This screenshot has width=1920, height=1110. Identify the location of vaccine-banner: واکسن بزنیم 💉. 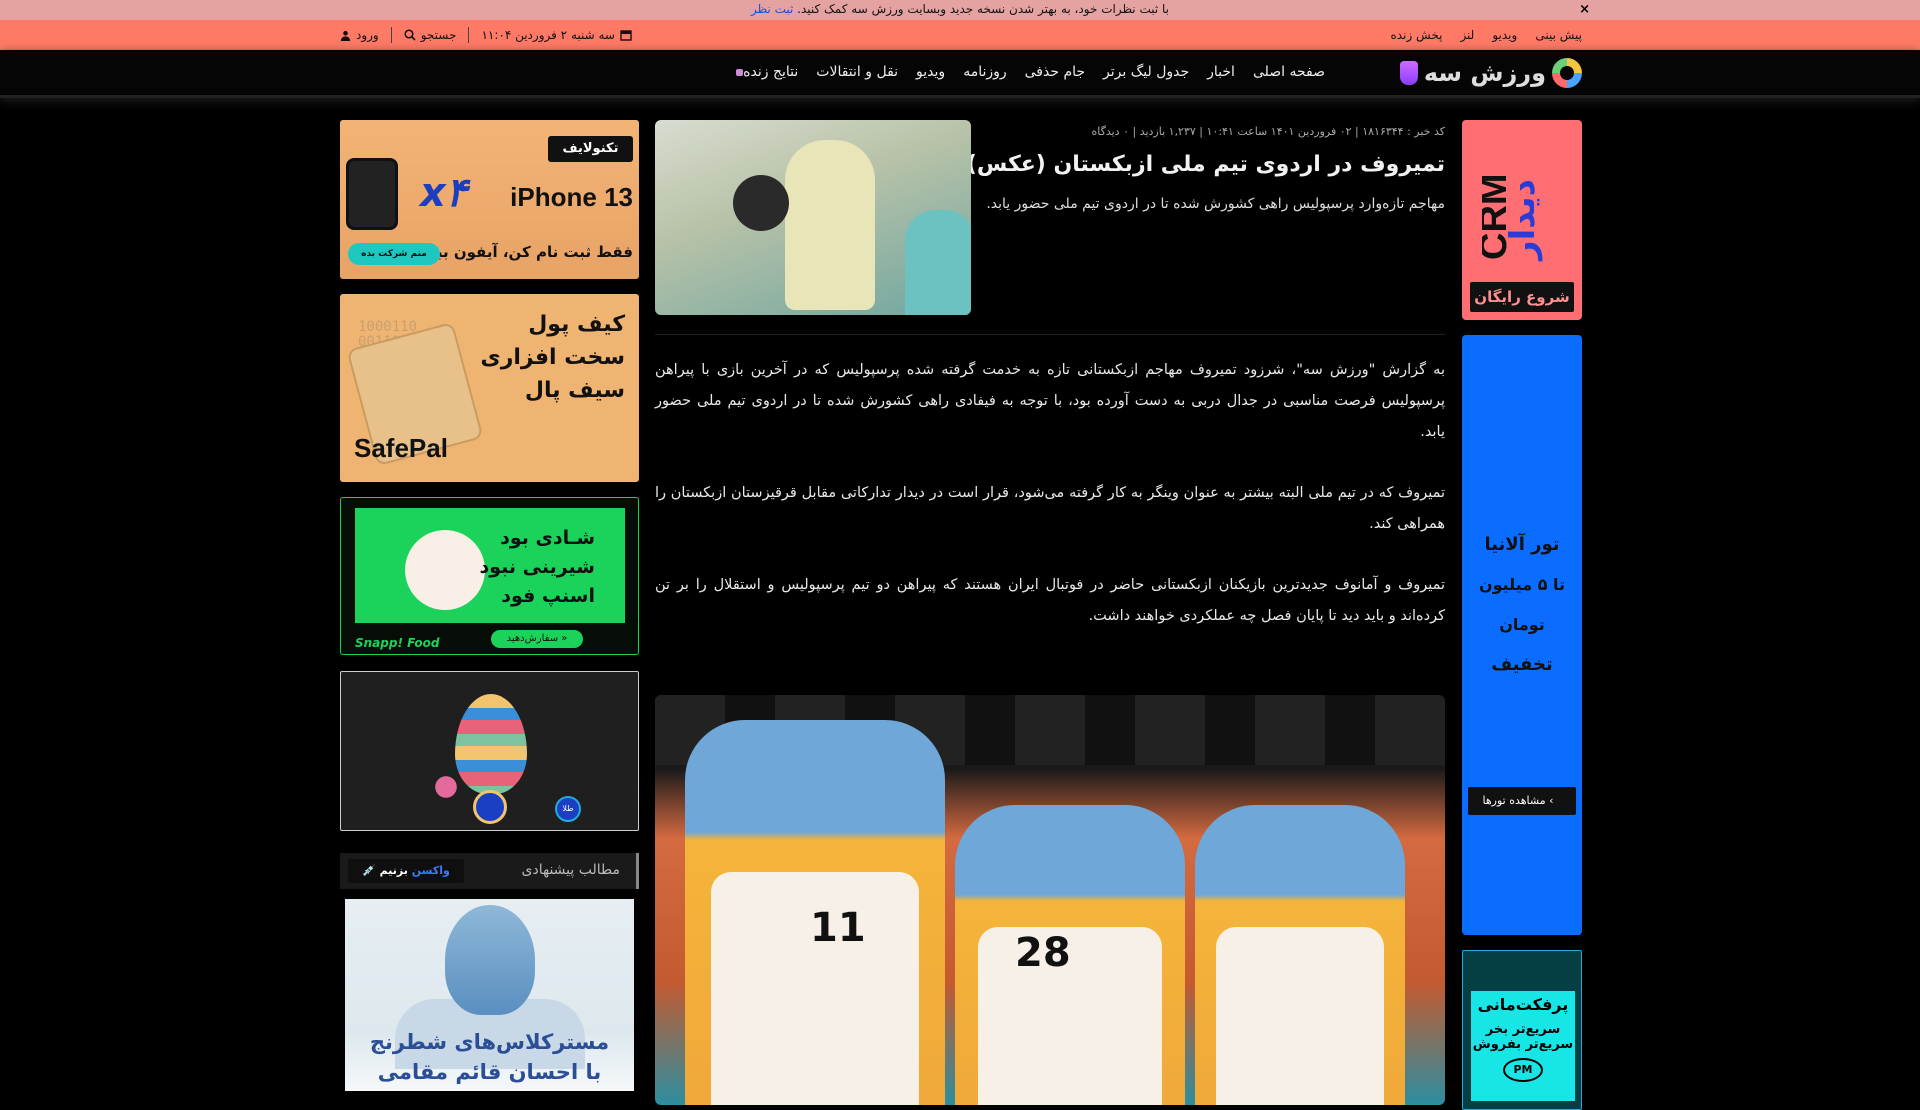
(406, 871).